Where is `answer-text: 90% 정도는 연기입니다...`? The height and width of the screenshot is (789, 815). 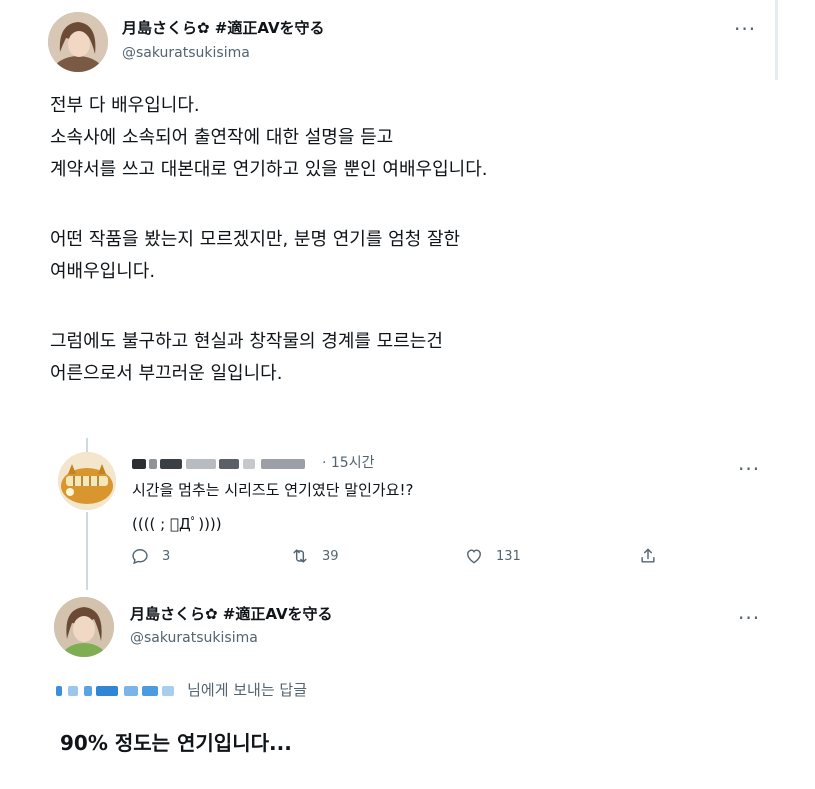 answer-text: 90% 정도는 연기입니다... is located at coordinates (176, 743).